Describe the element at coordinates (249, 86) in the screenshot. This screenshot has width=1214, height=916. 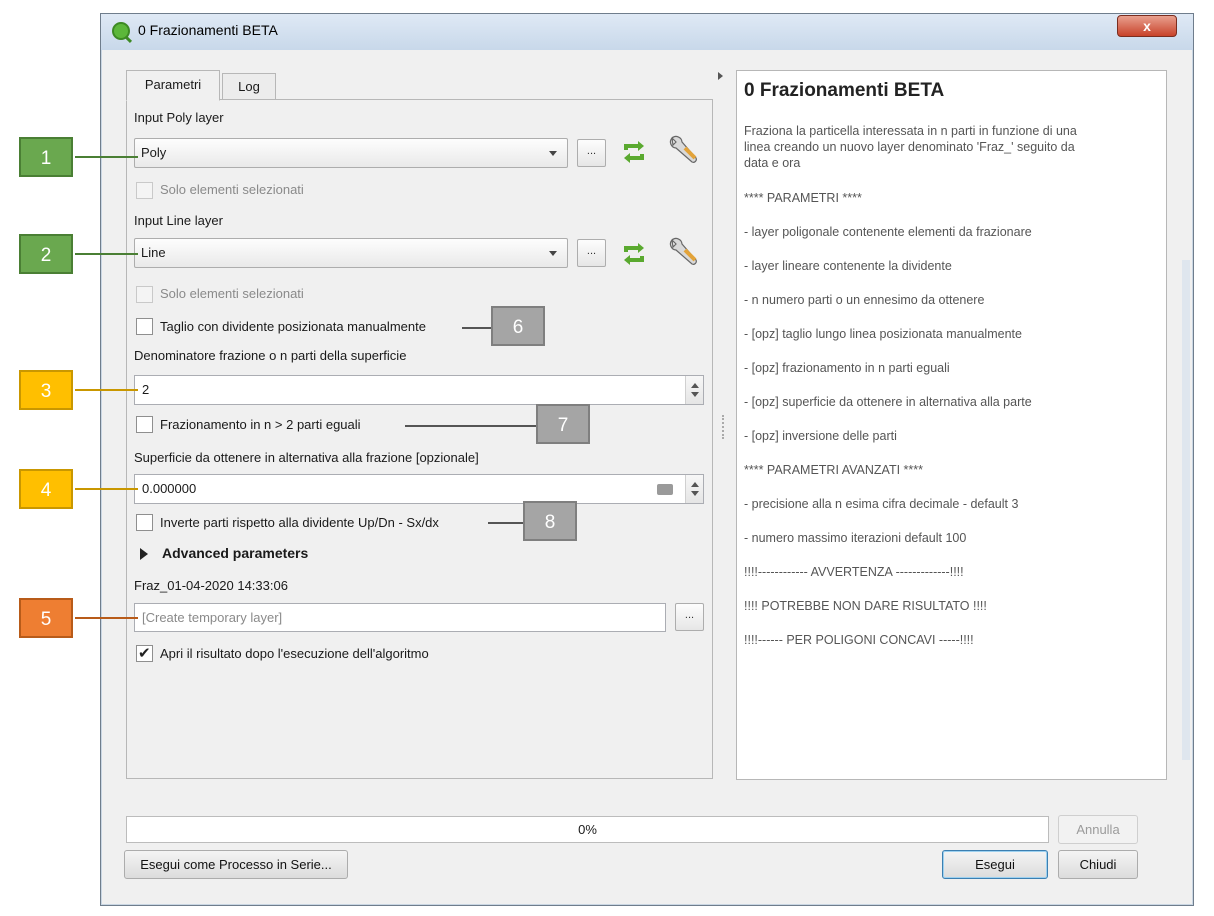
I see `tab-log: Log` at that location.